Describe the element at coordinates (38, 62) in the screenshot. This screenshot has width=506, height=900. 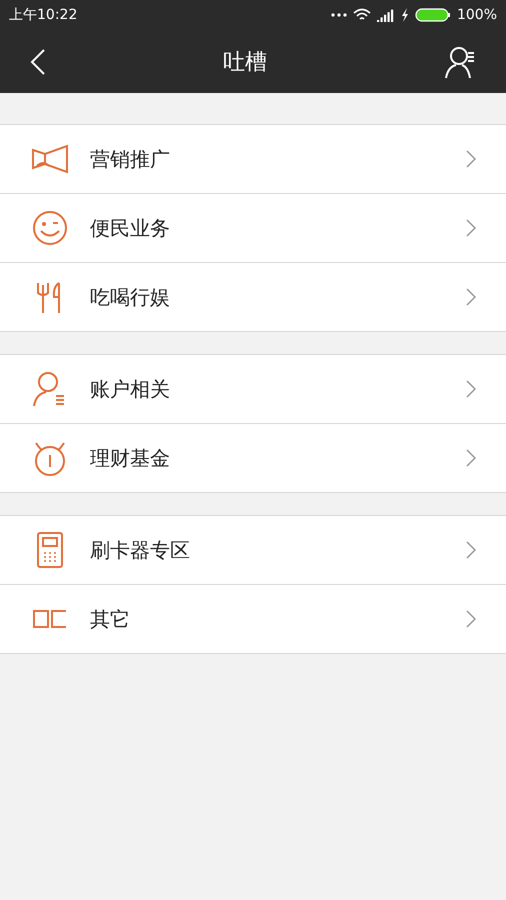
I see `back-button` at that location.